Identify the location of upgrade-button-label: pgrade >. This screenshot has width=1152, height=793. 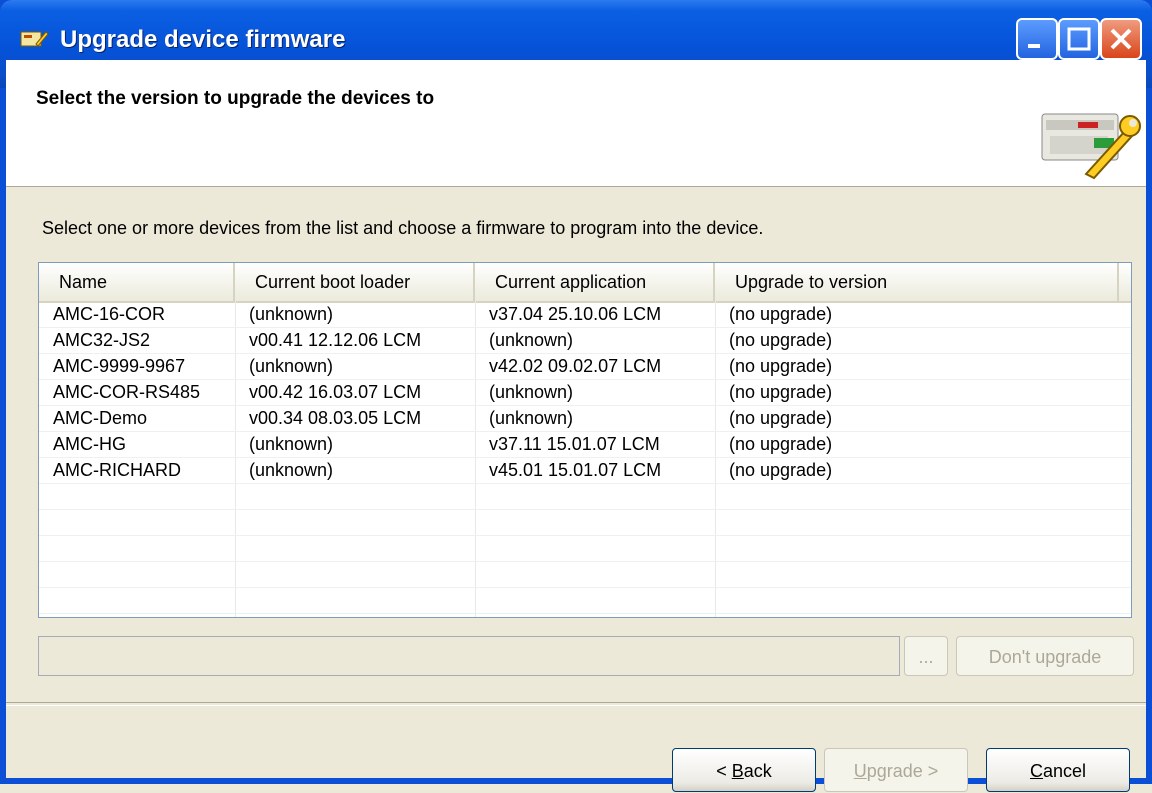
(902, 771).